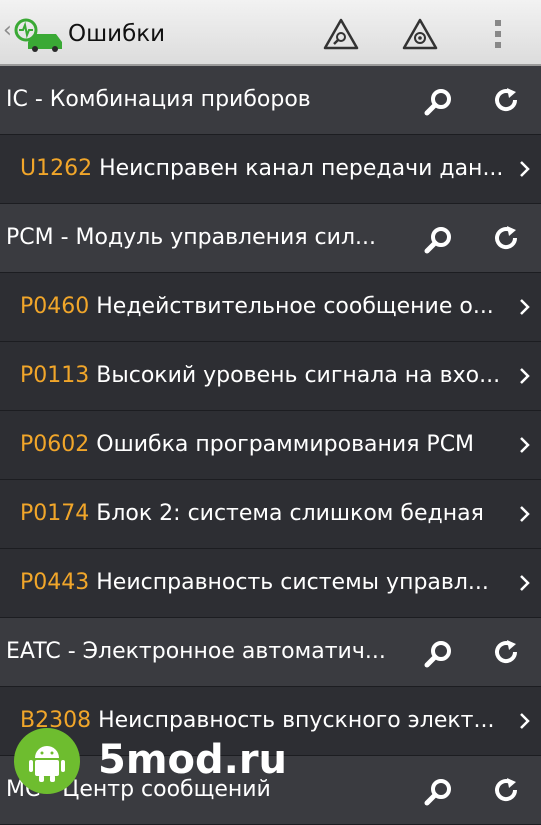 Image resolution: width=541 pixels, height=825 pixels. I want to click on error-code-text: P0174 Блок 2: система слишком бедная, so click(265, 514).